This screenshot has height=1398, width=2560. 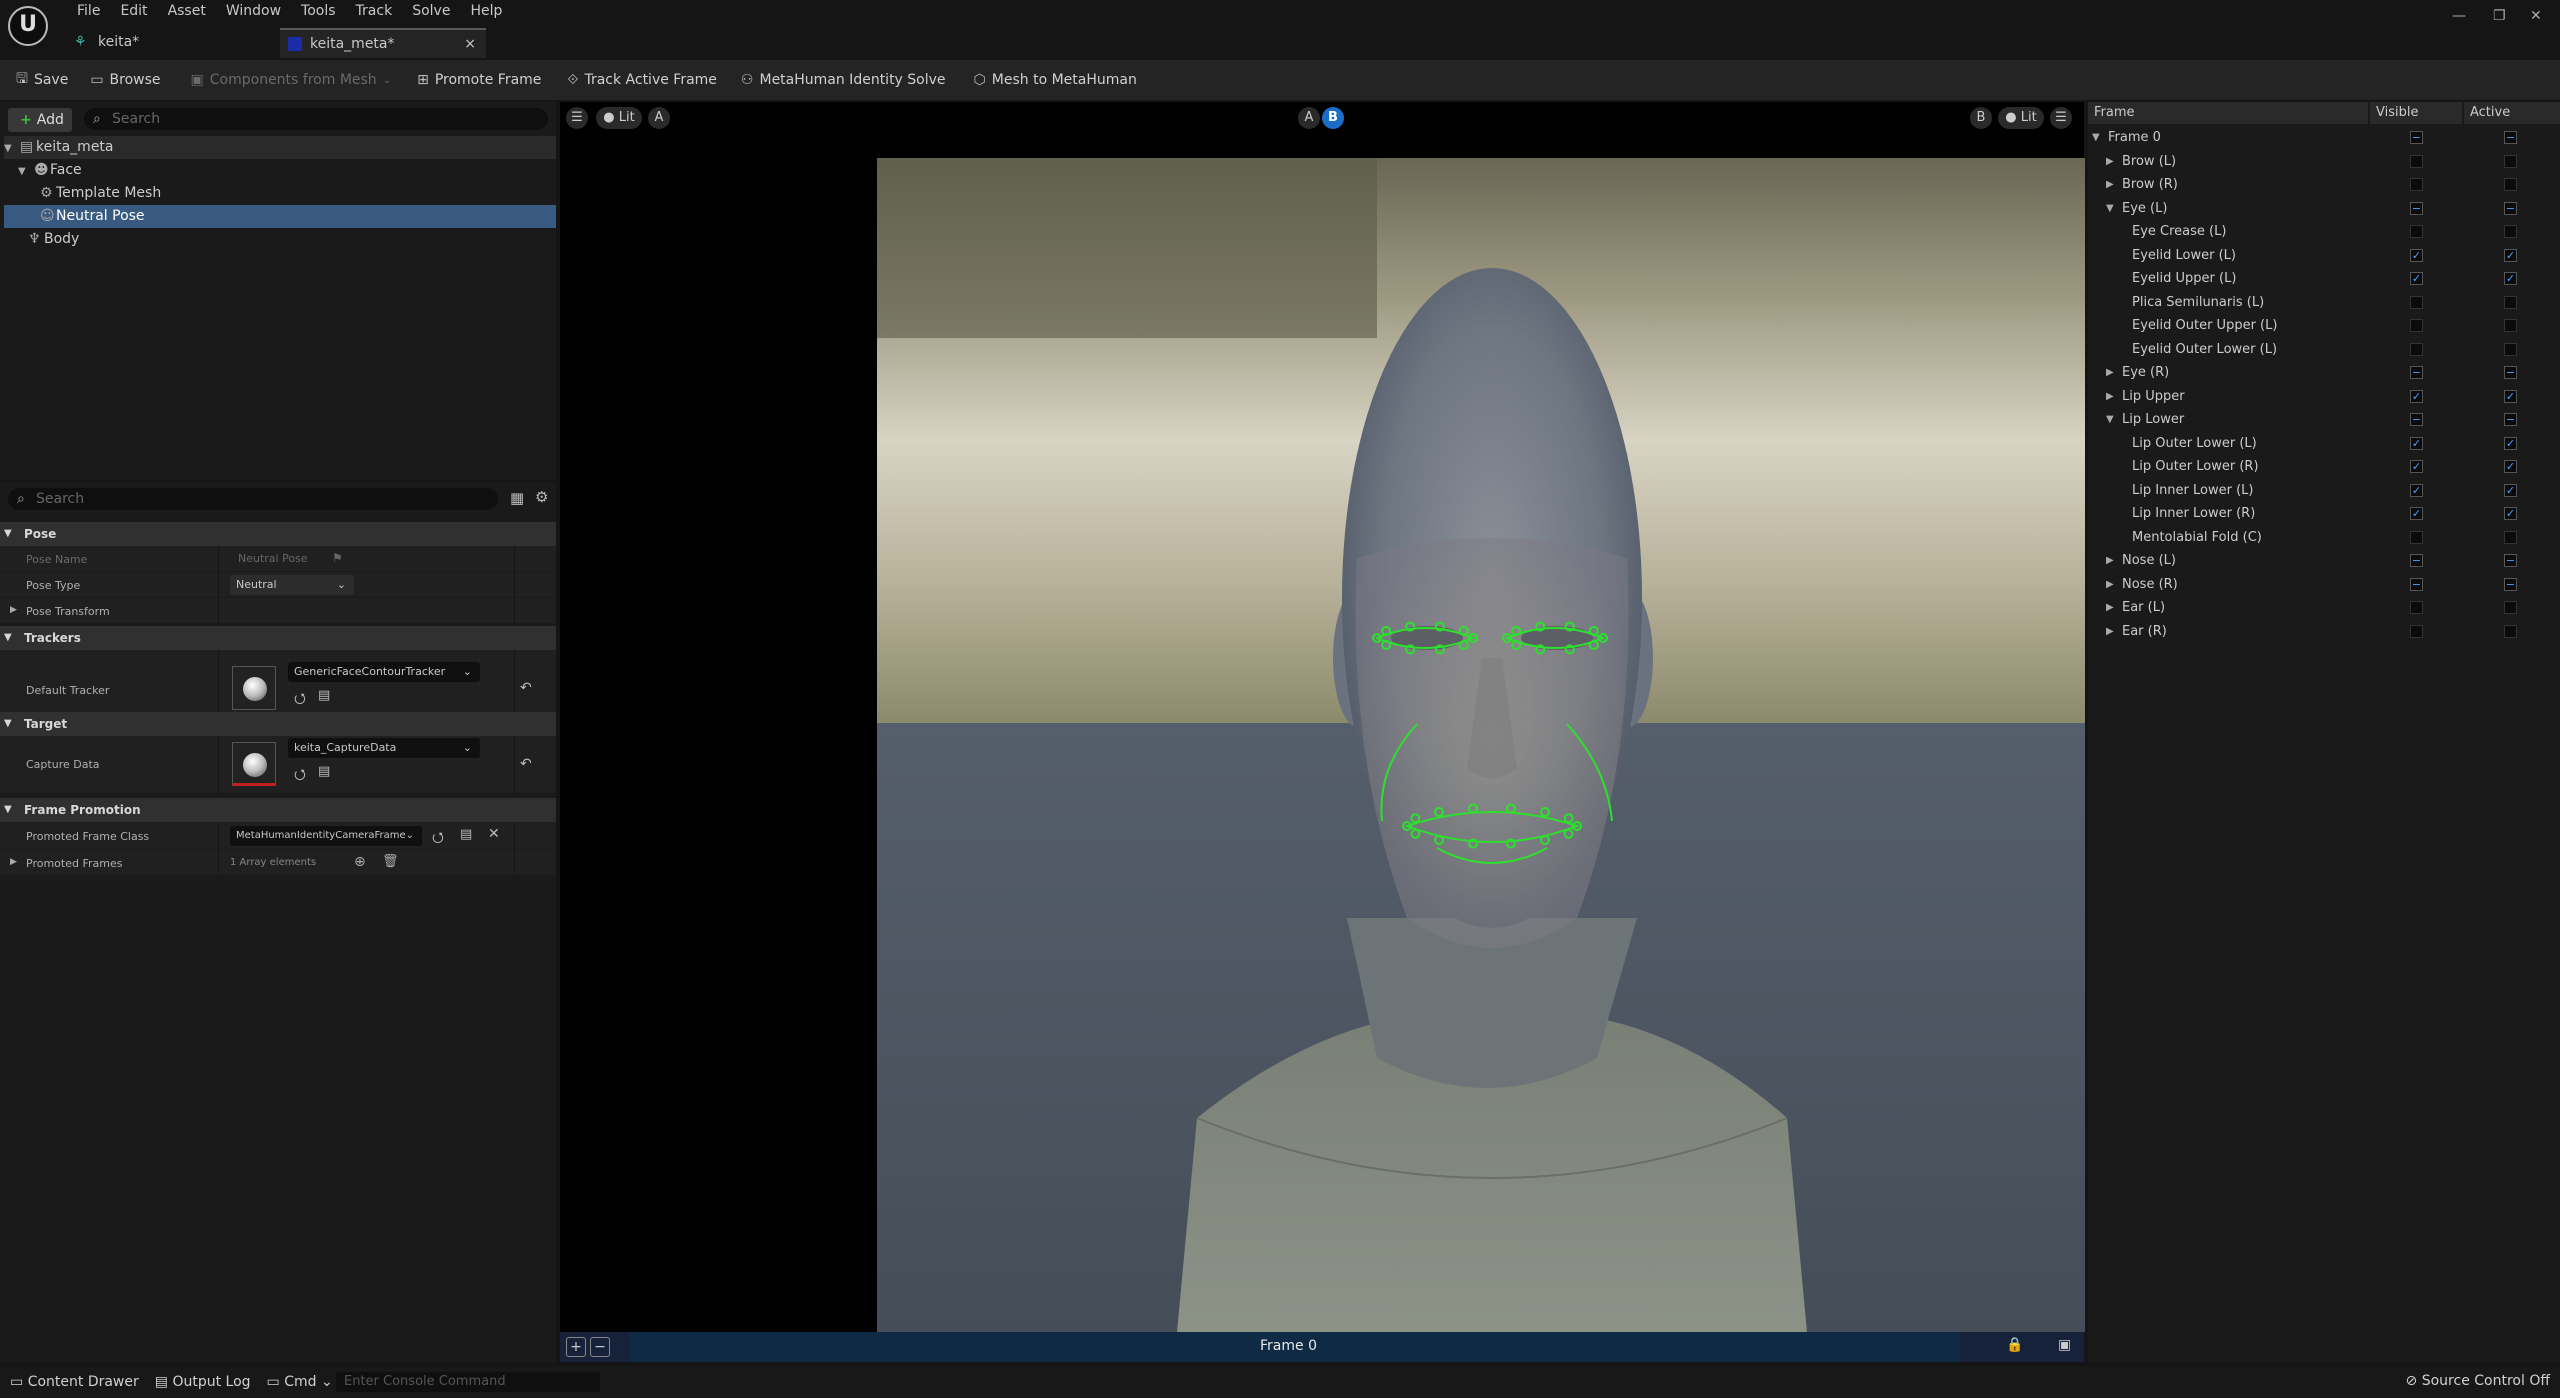 I want to click on promote-frame-button: ⊞ Promote Frame, so click(x=479, y=80).